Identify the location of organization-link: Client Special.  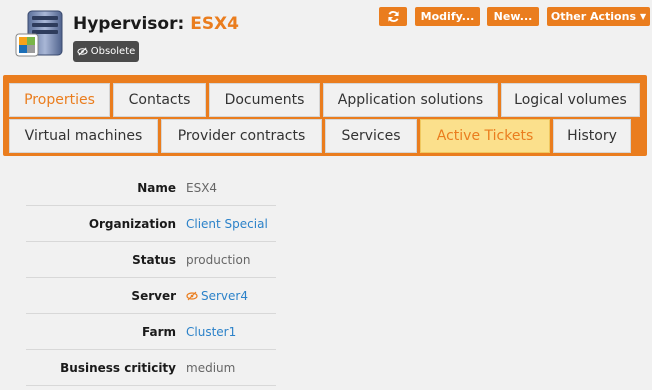
(227, 224).